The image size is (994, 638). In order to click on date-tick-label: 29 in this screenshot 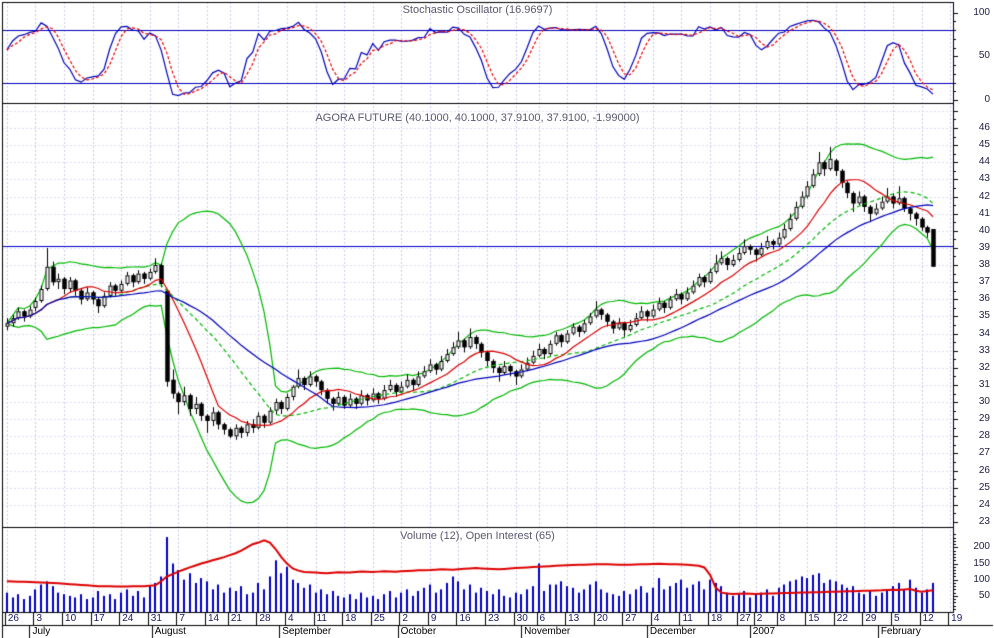, I will do `click(871, 618)`.